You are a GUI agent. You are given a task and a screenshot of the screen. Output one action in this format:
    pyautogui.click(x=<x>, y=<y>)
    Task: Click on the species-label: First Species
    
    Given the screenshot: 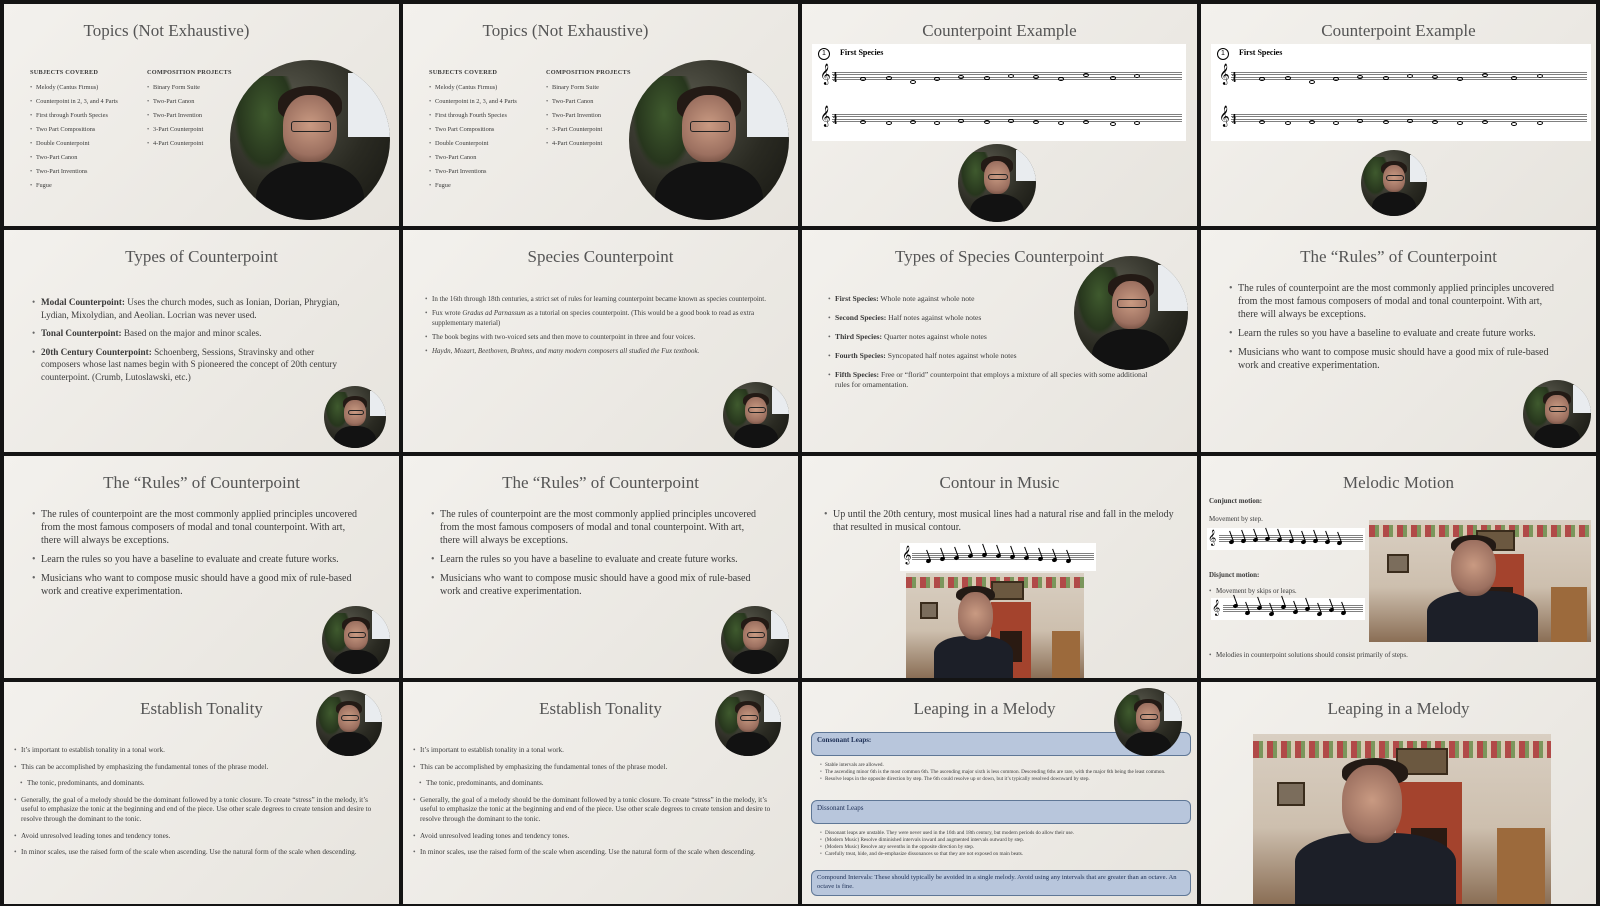 What is the action you would take?
    pyautogui.click(x=862, y=52)
    